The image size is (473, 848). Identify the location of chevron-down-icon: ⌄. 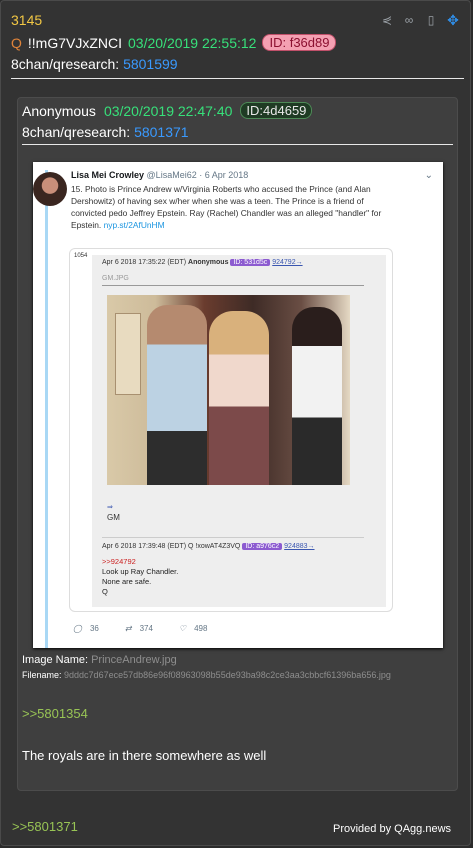
(428, 175).